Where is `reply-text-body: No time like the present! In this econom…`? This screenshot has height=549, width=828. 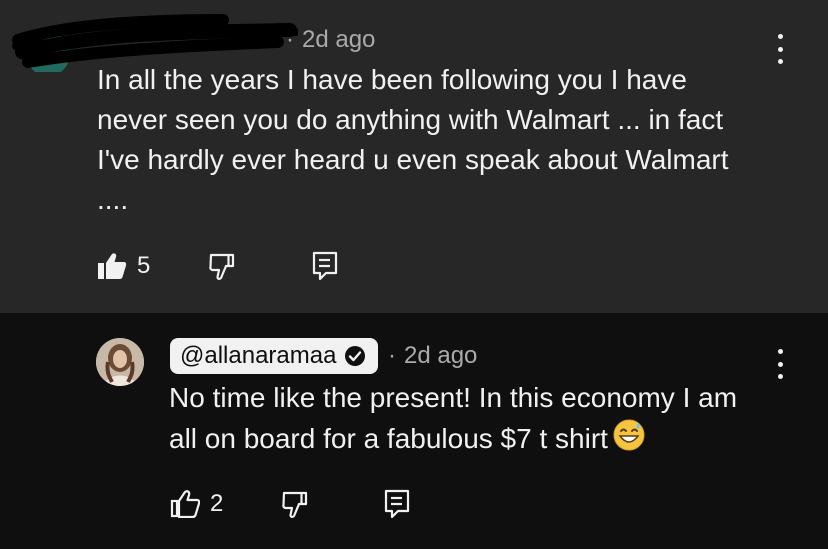
reply-text-body: No time like the present! In this econom… is located at coordinates (453, 418).